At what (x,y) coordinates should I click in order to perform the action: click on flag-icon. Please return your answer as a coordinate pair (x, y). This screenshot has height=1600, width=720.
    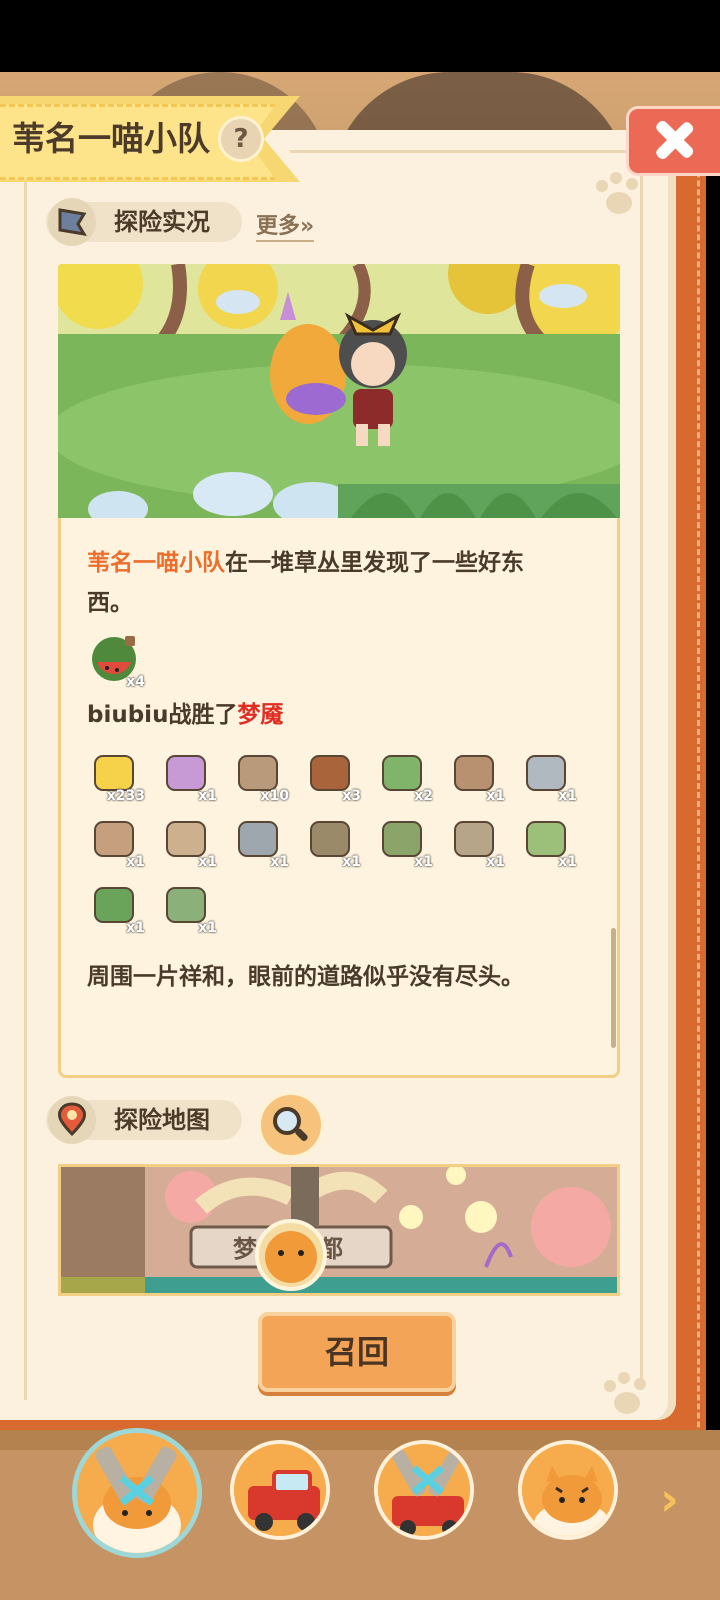
    Looking at the image, I should click on (72, 222).